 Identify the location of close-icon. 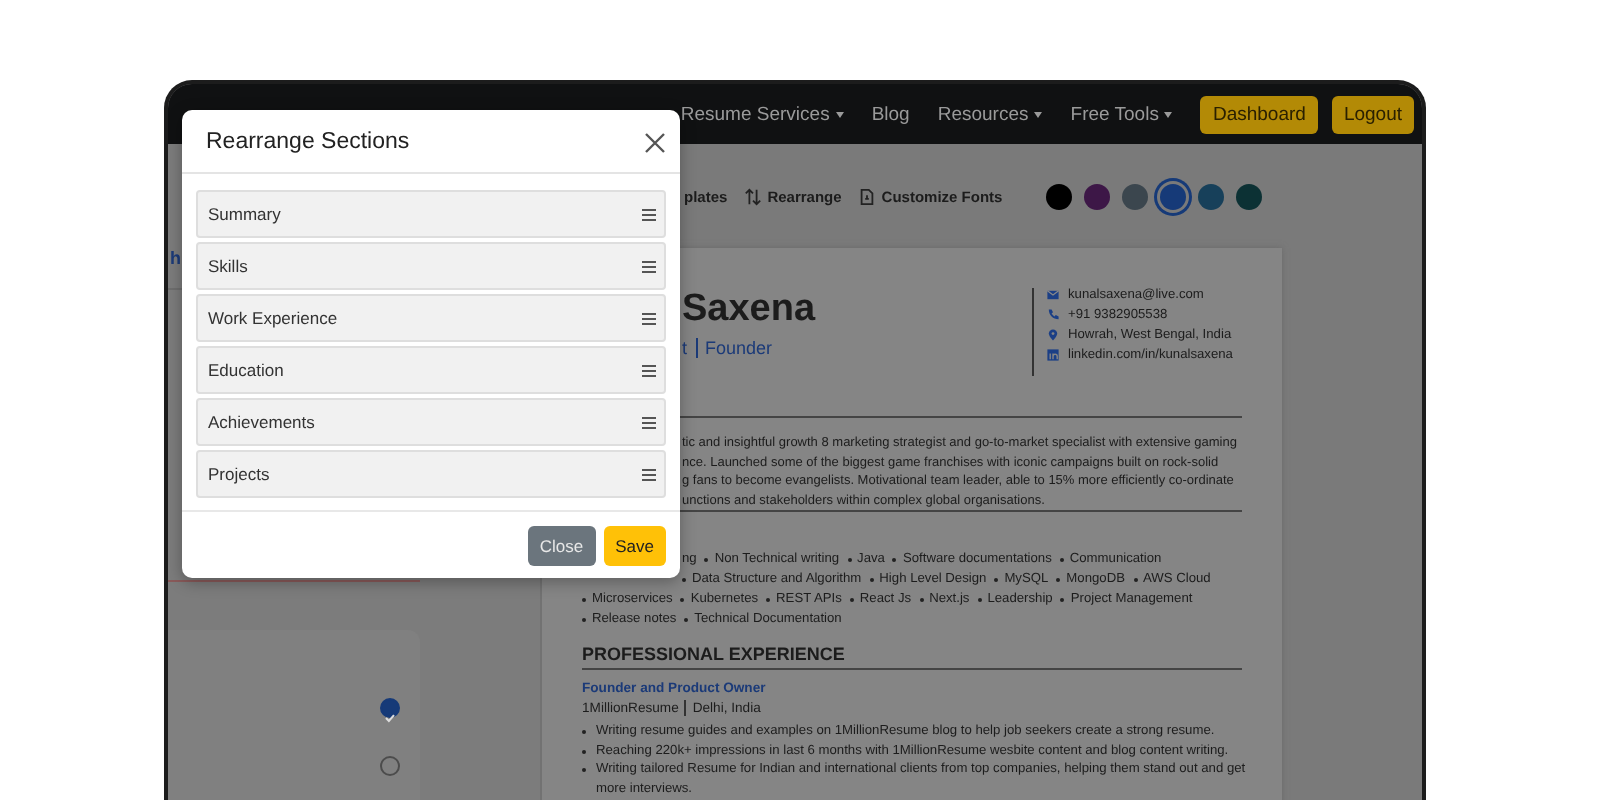
(655, 141).